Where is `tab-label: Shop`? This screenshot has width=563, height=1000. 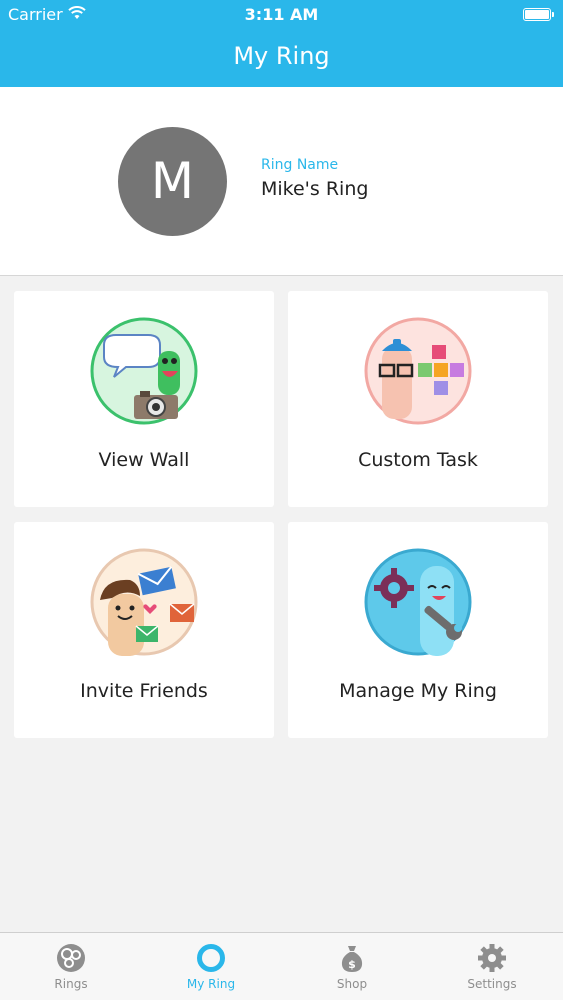
tab-label: Shop is located at coordinates (352, 984).